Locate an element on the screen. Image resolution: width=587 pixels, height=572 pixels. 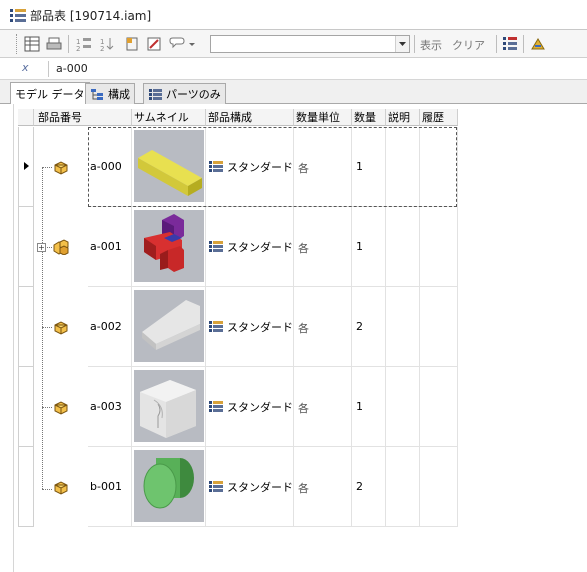
cell-part-number: a-002 is located at coordinates (110, 327).